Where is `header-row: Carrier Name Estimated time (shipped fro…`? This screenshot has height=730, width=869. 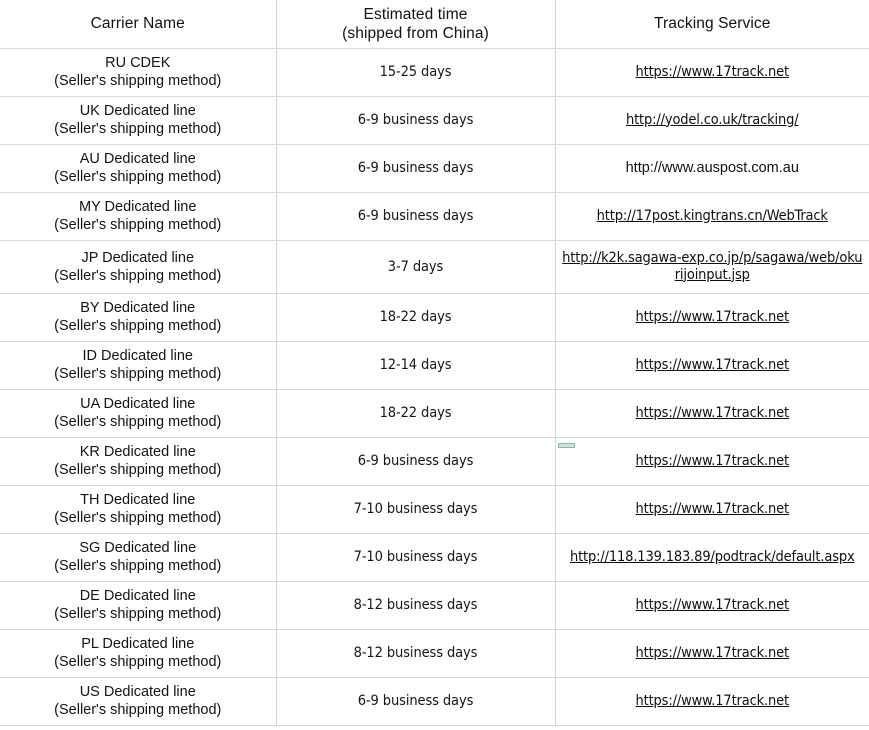
header-row: Carrier Name Estimated time (shipped fro… is located at coordinates (434, 24).